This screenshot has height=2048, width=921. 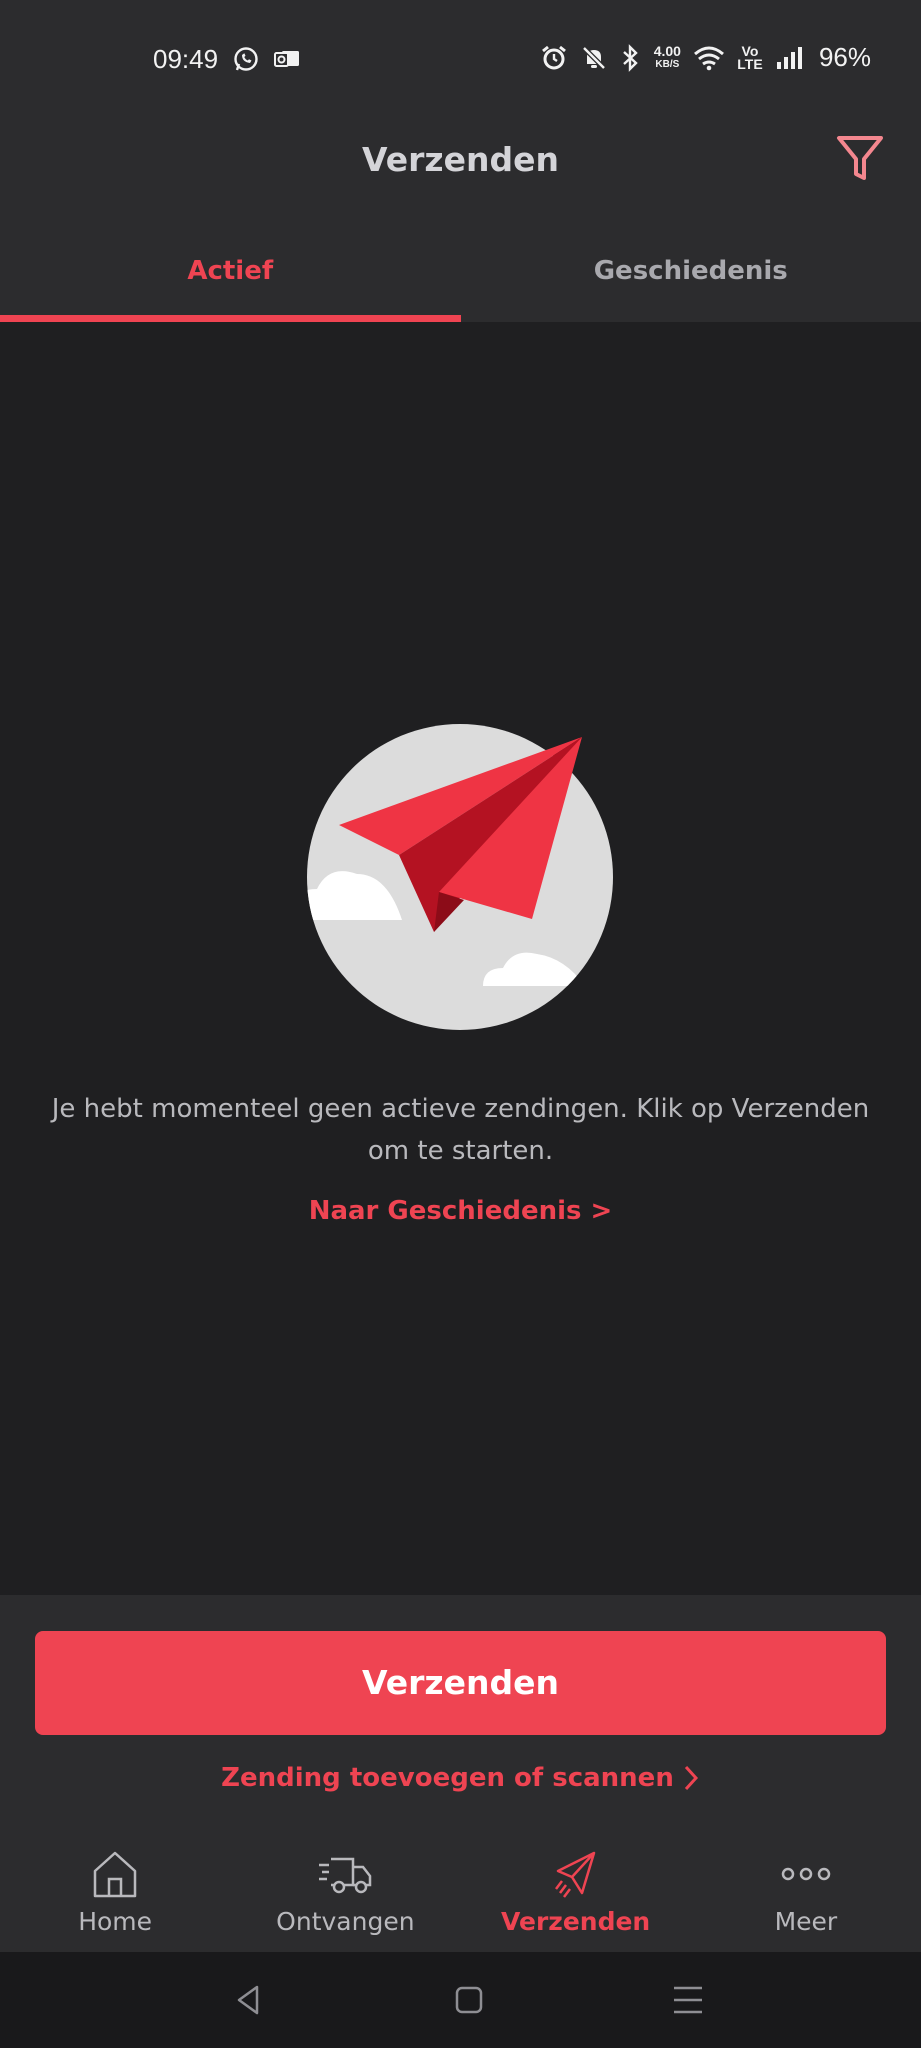 What do you see at coordinates (345, 1875) in the screenshot?
I see `delivery-truck-icon` at bounding box center [345, 1875].